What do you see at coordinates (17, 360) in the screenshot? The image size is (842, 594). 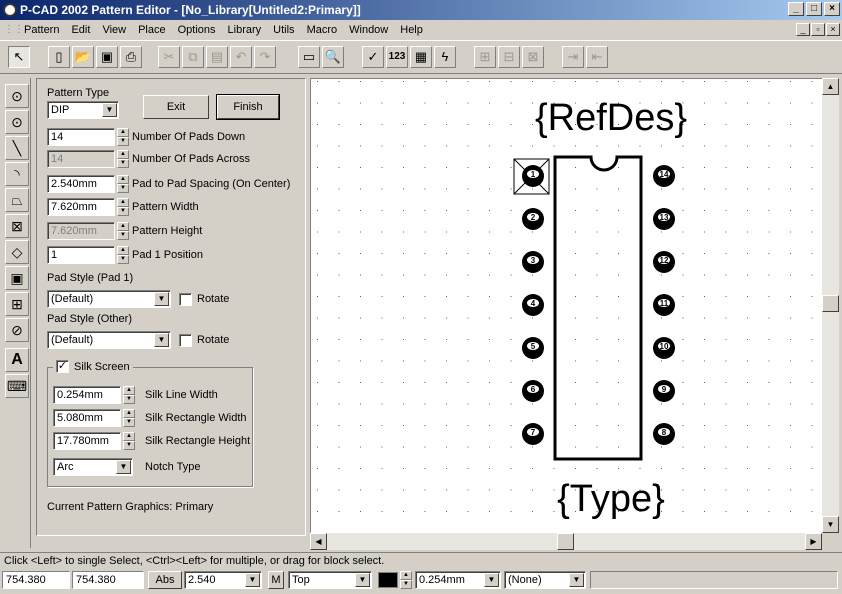 I see `place-text-icon: A` at bounding box center [17, 360].